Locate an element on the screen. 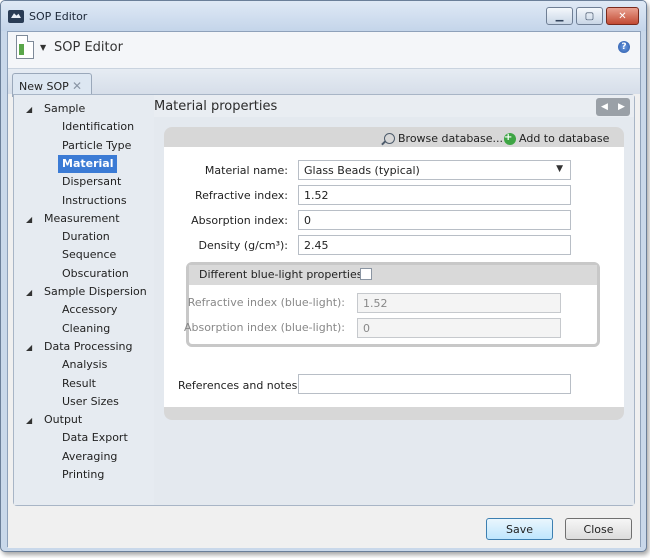 This screenshot has height=558, width=650. references-field is located at coordinates (434, 384).